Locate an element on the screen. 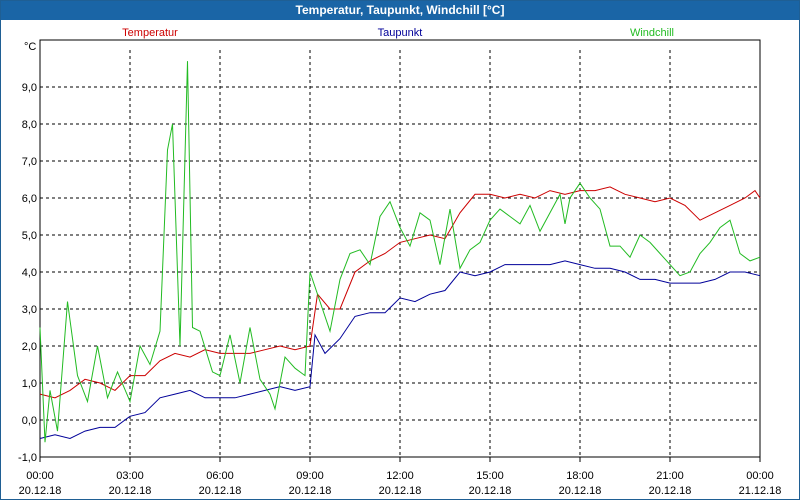  y-axis-tick-labels: -1,0 0,0 1,0 2,0 3,0 4,0 5,0 6,0 7,0 8,0 9,0 is located at coordinates (27, 273).